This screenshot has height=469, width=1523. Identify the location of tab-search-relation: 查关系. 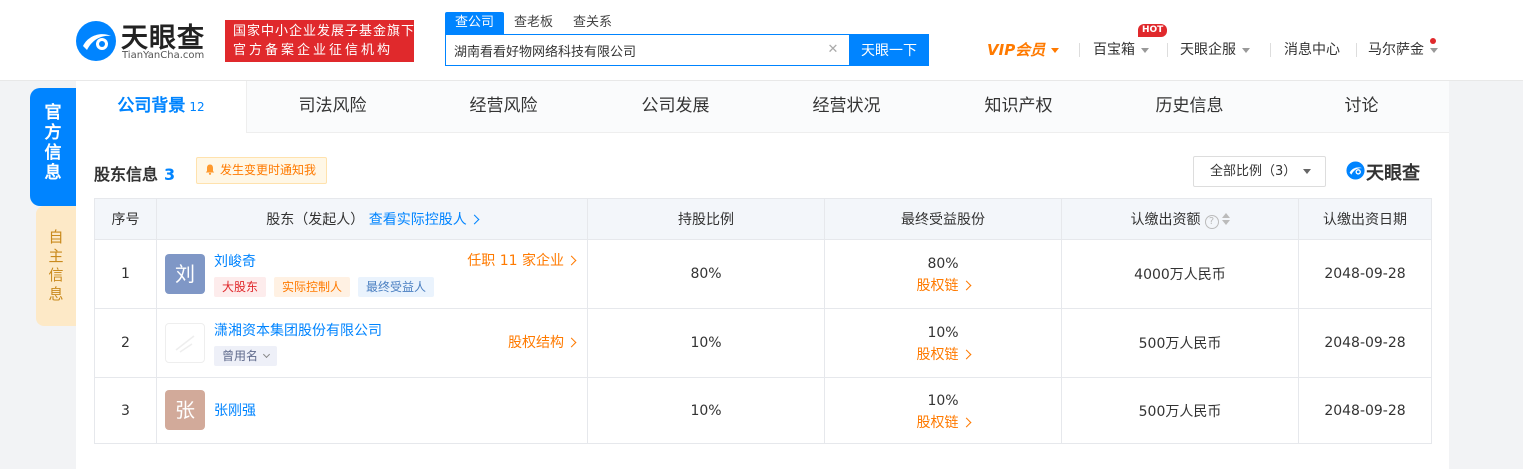
(592, 23).